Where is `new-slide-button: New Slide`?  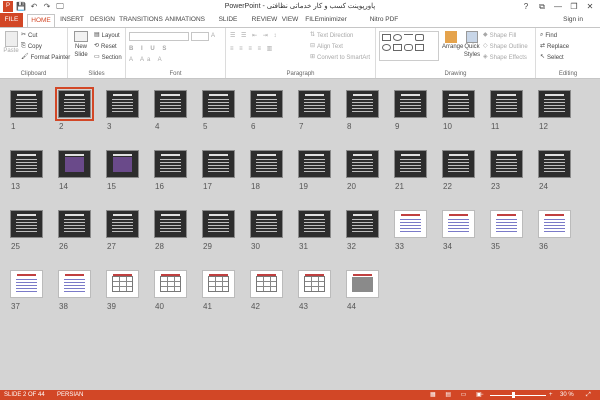
new-slide-button: New Slide is located at coordinates (81, 45).